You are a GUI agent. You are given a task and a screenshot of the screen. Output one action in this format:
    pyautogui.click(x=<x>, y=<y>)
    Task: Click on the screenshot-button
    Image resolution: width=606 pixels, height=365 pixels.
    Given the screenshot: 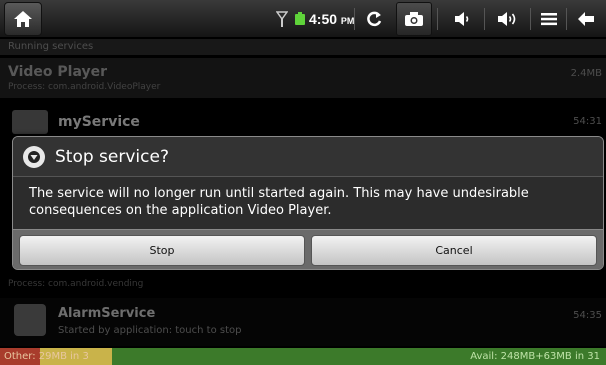 What is the action you would take?
    pyautogui.click(x=414, y=19)
    